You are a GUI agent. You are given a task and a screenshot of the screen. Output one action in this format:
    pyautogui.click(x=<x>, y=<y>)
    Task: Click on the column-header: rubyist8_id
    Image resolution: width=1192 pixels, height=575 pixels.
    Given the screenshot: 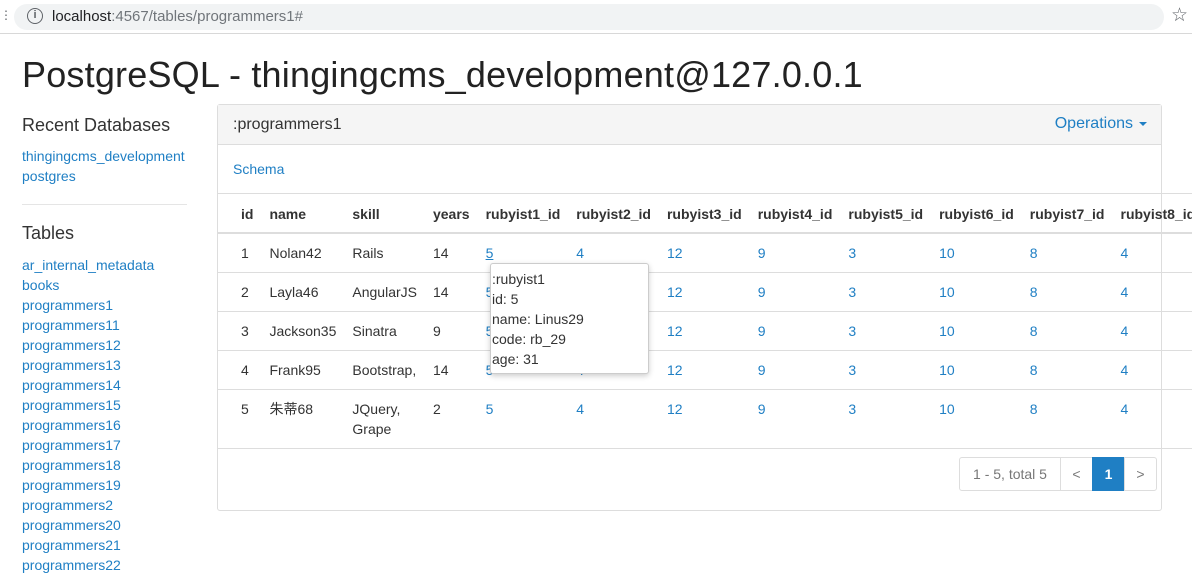 What is the action you would take?
    pyautogui.click(x=1152, y=213)
    